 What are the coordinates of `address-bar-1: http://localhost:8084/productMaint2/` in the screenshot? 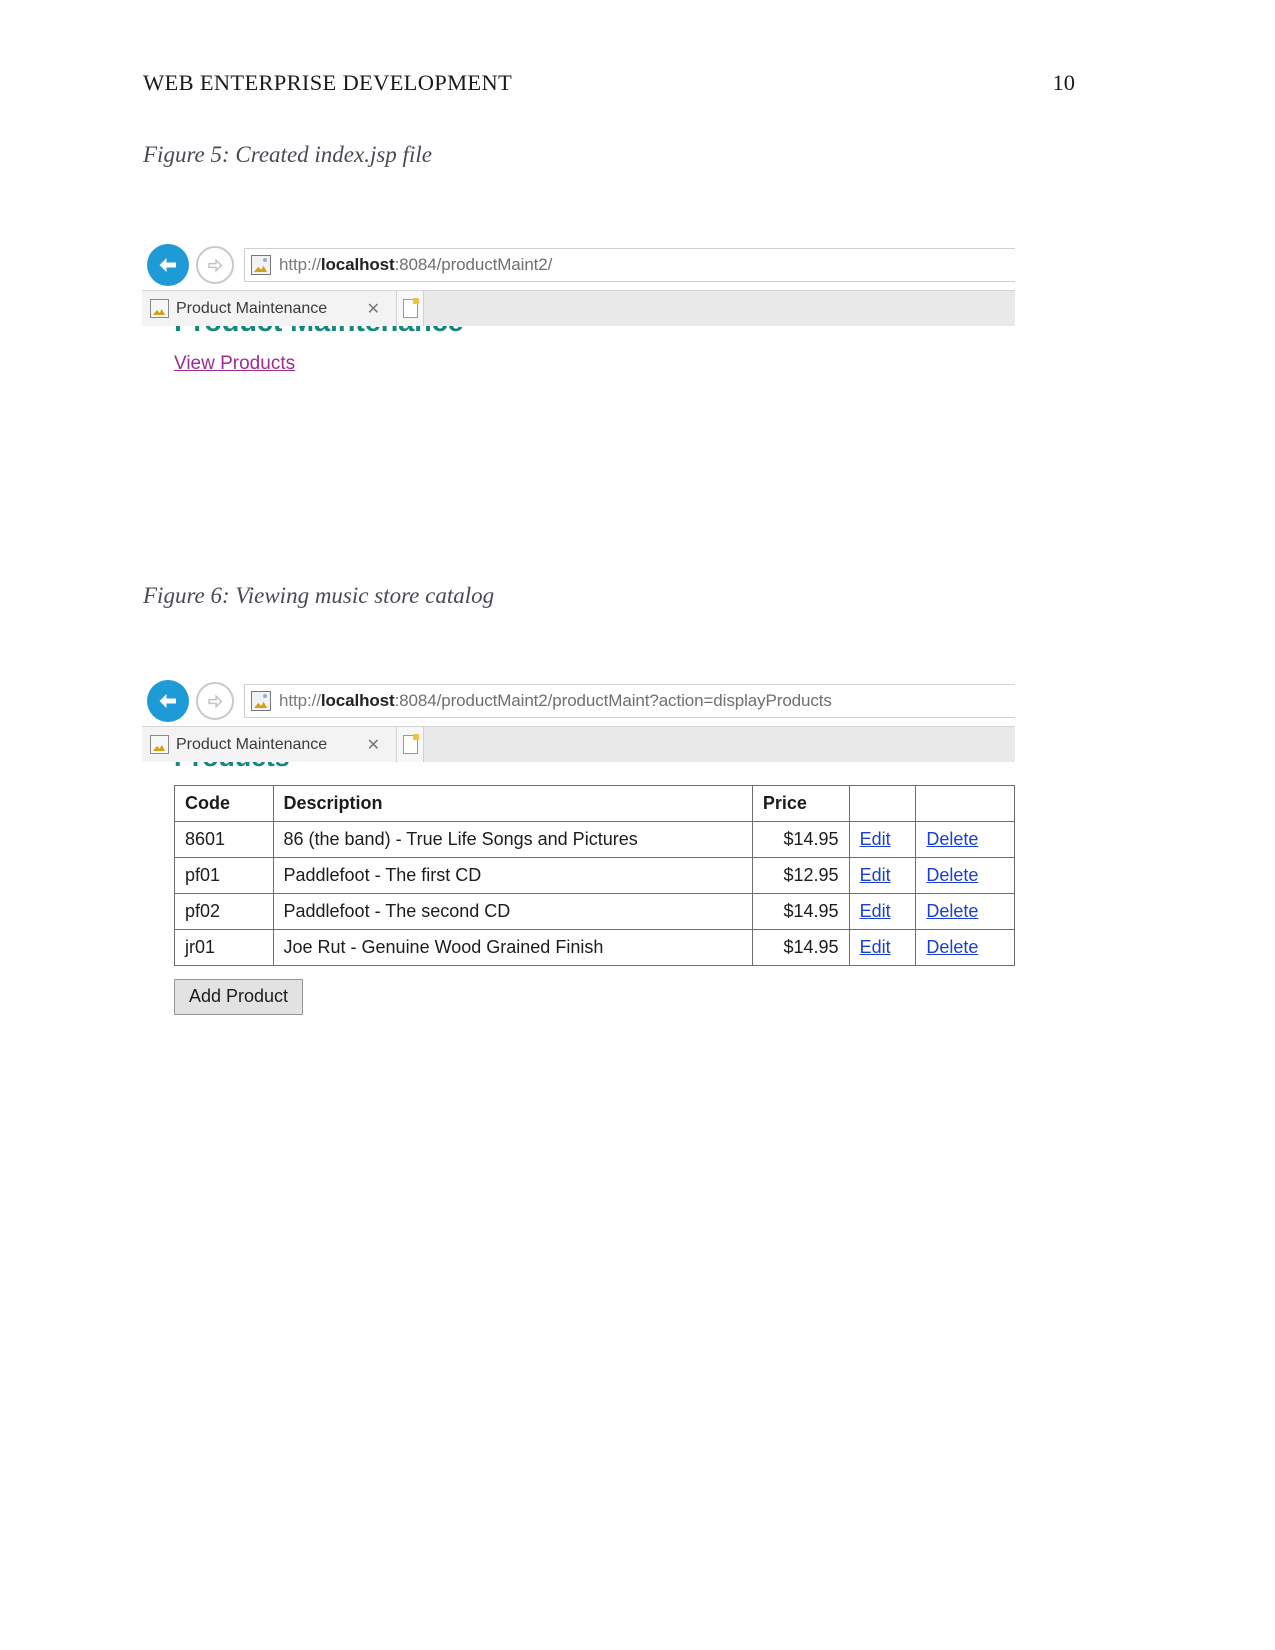 It's located at (629, 265).